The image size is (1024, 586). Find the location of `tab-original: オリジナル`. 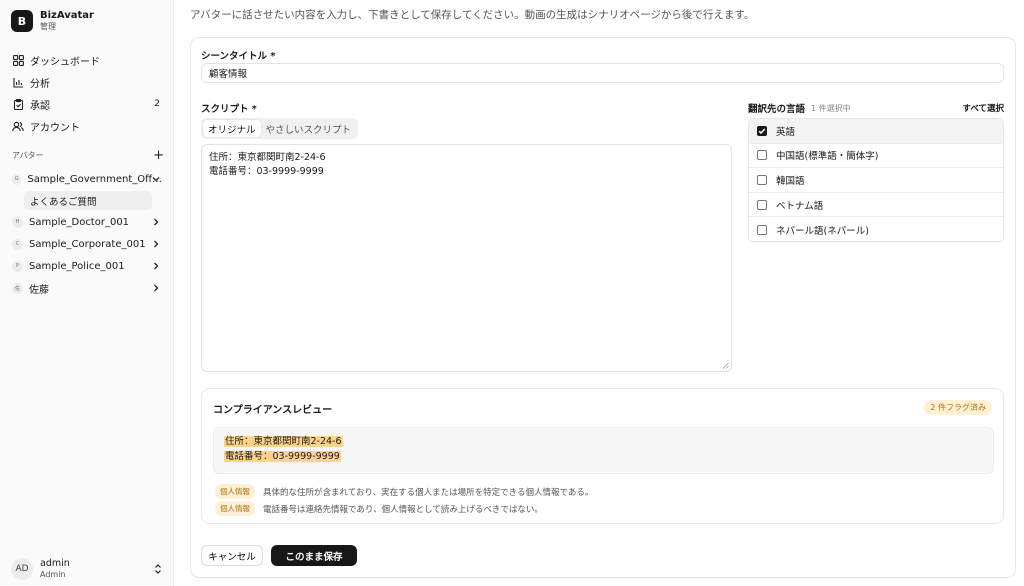

tab-original: オリジナル is located at coordinates (232, 128).